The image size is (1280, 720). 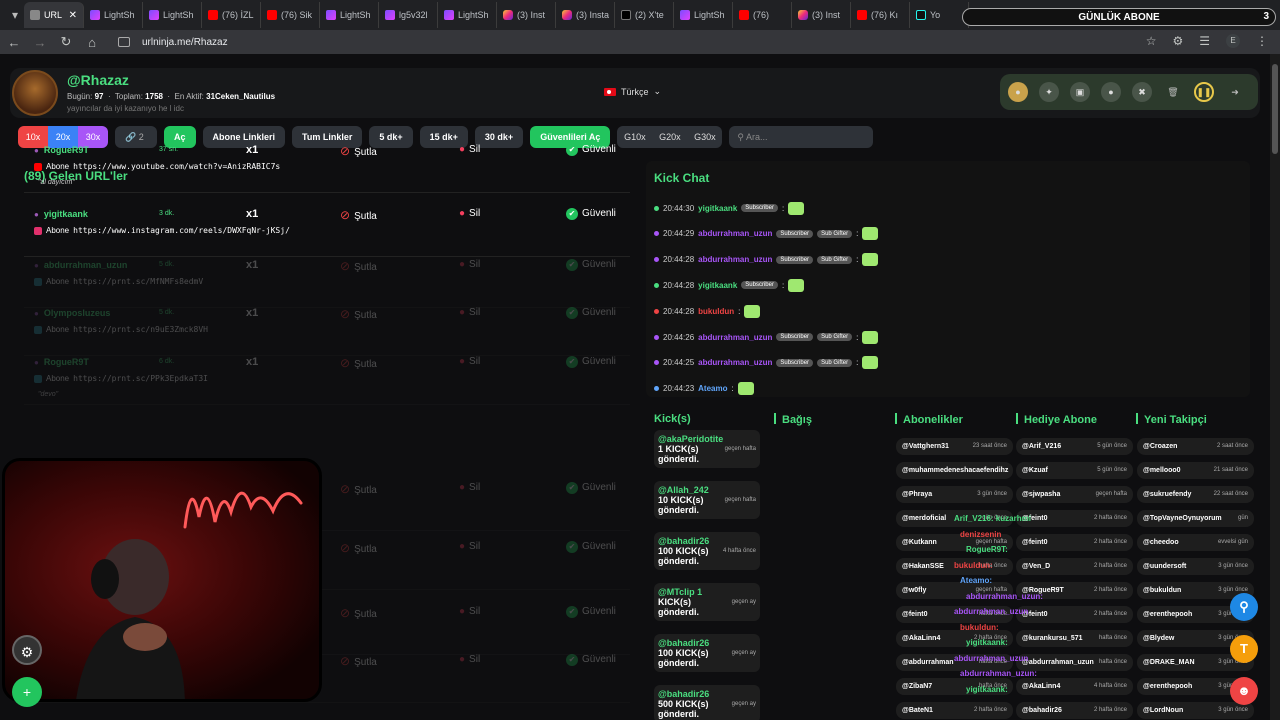 What do you see at coordinates (1232, 446) in the screenshot?
I see `event-time: 2 saat önce` at bounding box center [1232, 446].